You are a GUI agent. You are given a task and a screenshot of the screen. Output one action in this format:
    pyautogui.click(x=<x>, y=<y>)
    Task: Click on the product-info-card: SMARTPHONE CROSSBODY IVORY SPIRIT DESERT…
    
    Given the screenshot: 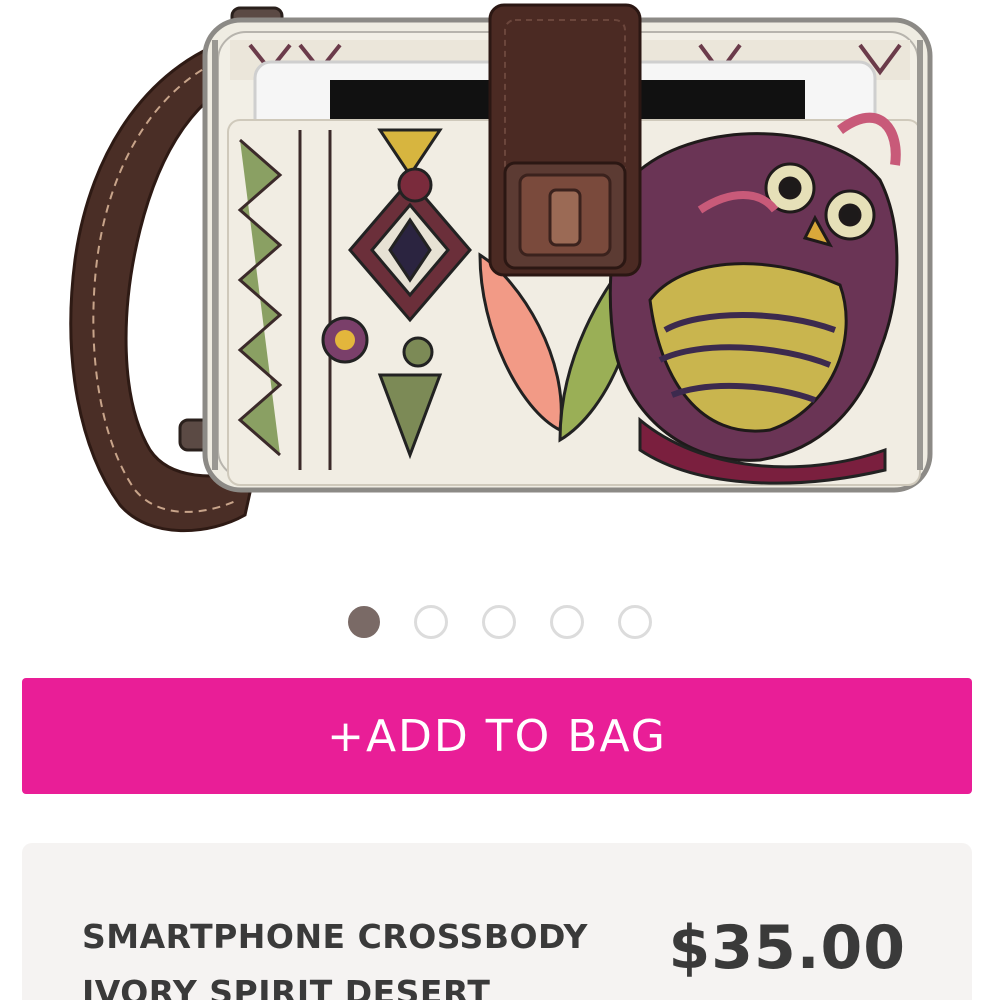 What is the action you would take?
    pyautogui.click(x=497, y=921)
    